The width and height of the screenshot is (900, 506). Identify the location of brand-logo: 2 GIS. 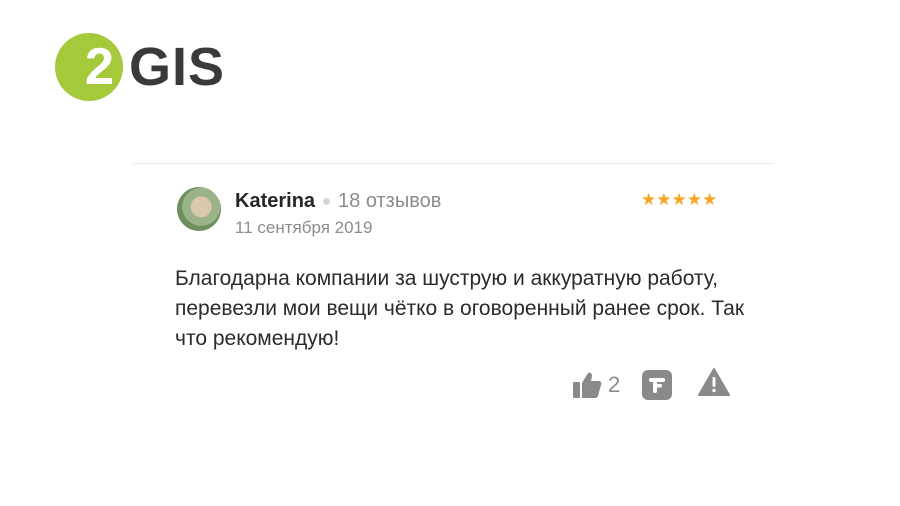
(140, 67).